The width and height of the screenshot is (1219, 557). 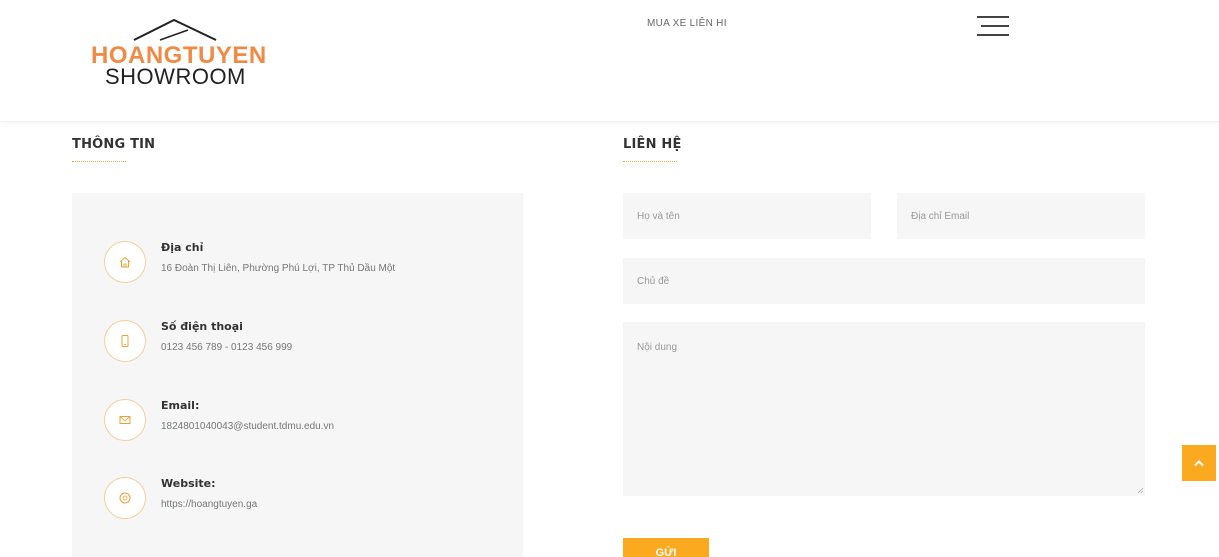 What do you see at coordinates (1021, 216) in the screenshot?
I see `email-input` at bounding box center [1021, 216].